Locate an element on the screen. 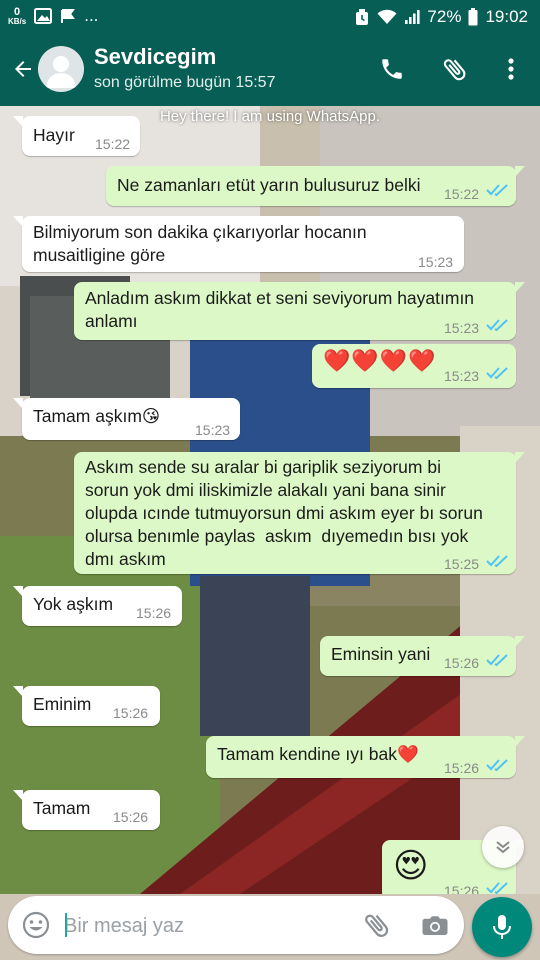 This screenshot has width=540, height=960. signal-icon is located at coordinates (413, 17).